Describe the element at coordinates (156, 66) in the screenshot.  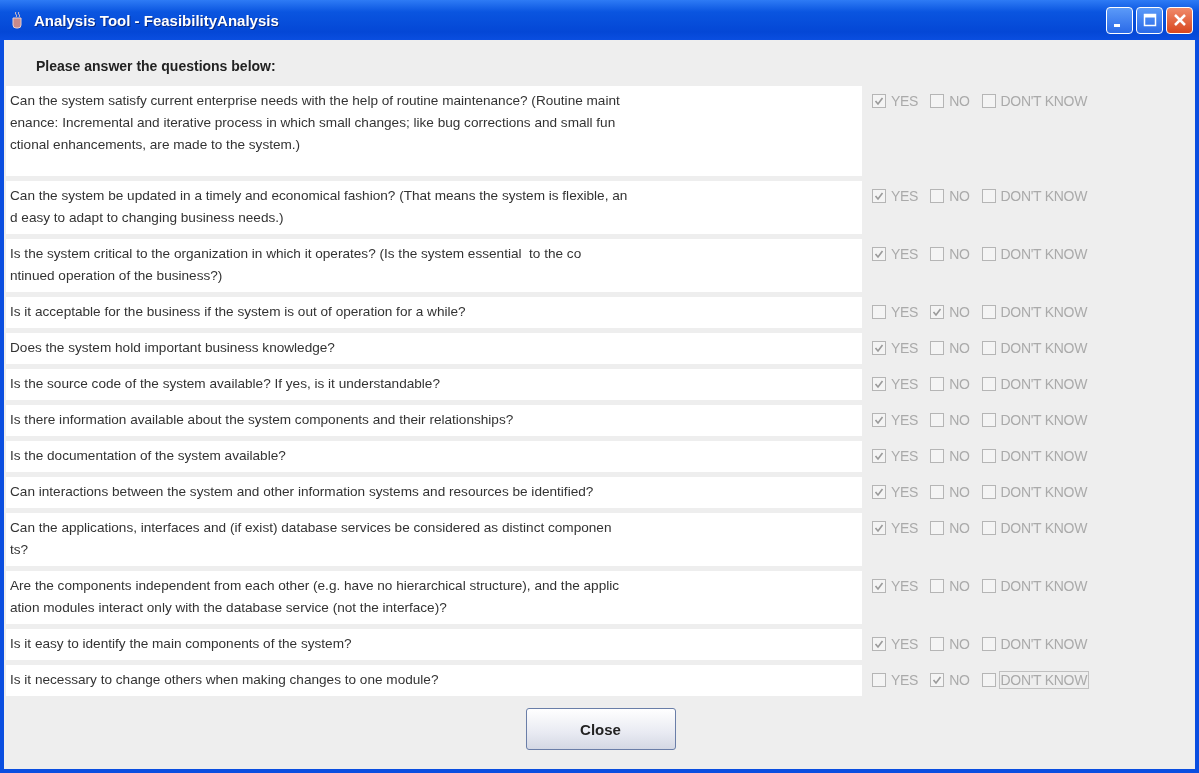
I see `instruction-label: Please answer the questions below:` at that location.